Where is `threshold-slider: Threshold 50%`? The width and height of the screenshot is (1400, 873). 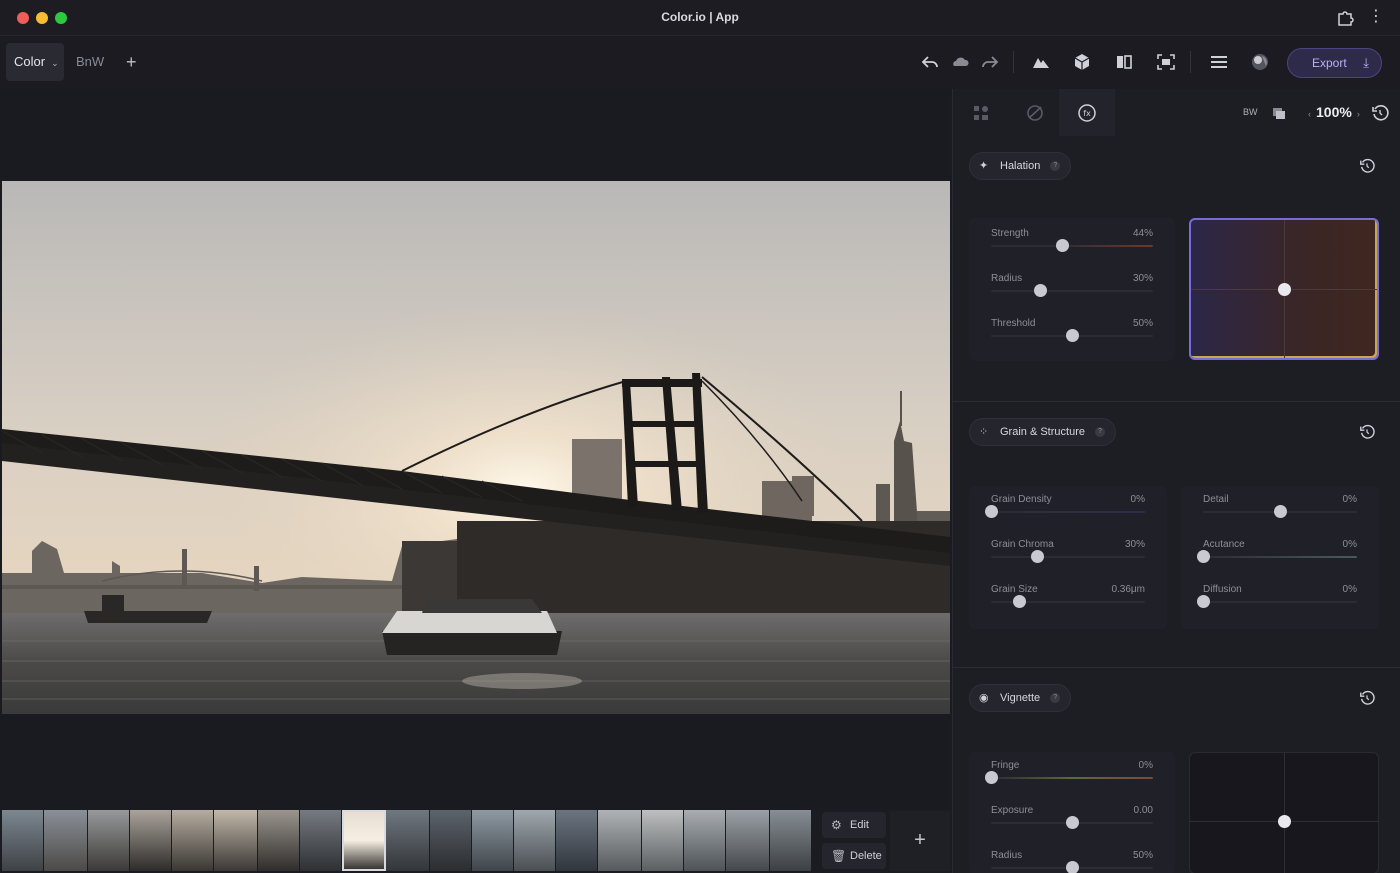 threshold-slider: Threshold 50% is located at coordinates (1072, 338).